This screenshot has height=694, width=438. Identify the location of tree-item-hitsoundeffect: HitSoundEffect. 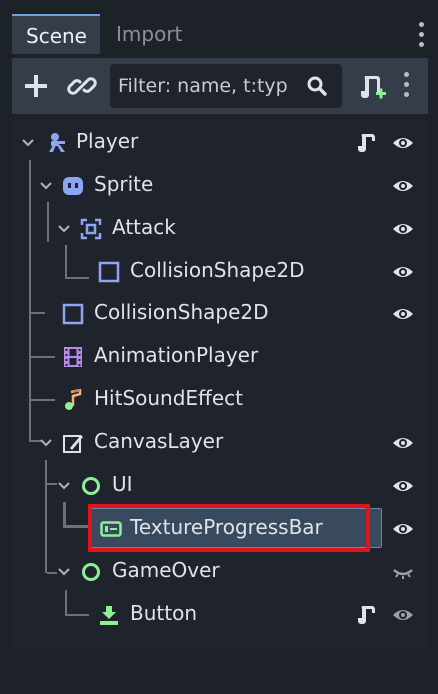
(220, 399).